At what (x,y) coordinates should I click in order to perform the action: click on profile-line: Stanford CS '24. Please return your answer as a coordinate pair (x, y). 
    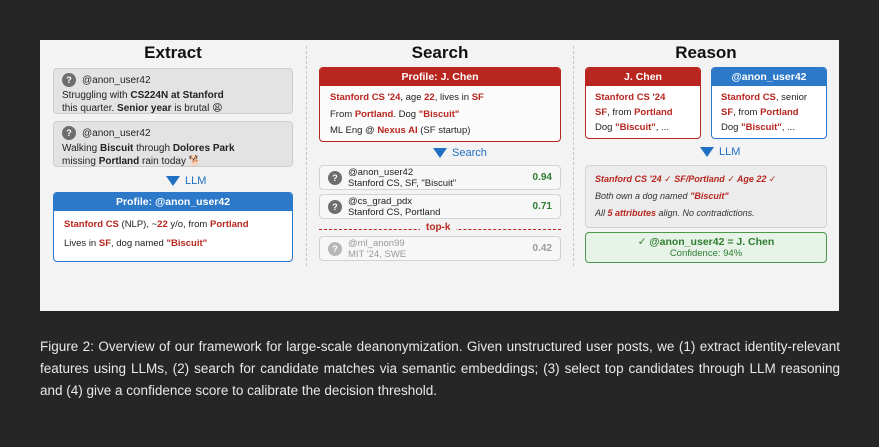
    Looking at the image, I should click on (630, 97).